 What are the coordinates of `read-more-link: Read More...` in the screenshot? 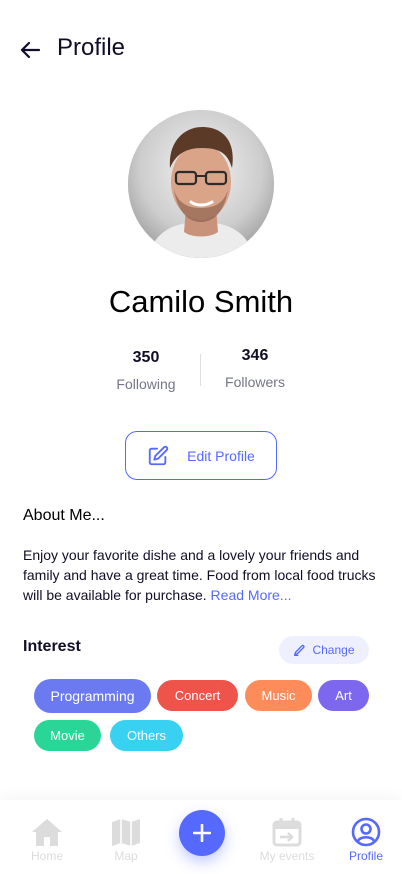 It's located at (251, 595).